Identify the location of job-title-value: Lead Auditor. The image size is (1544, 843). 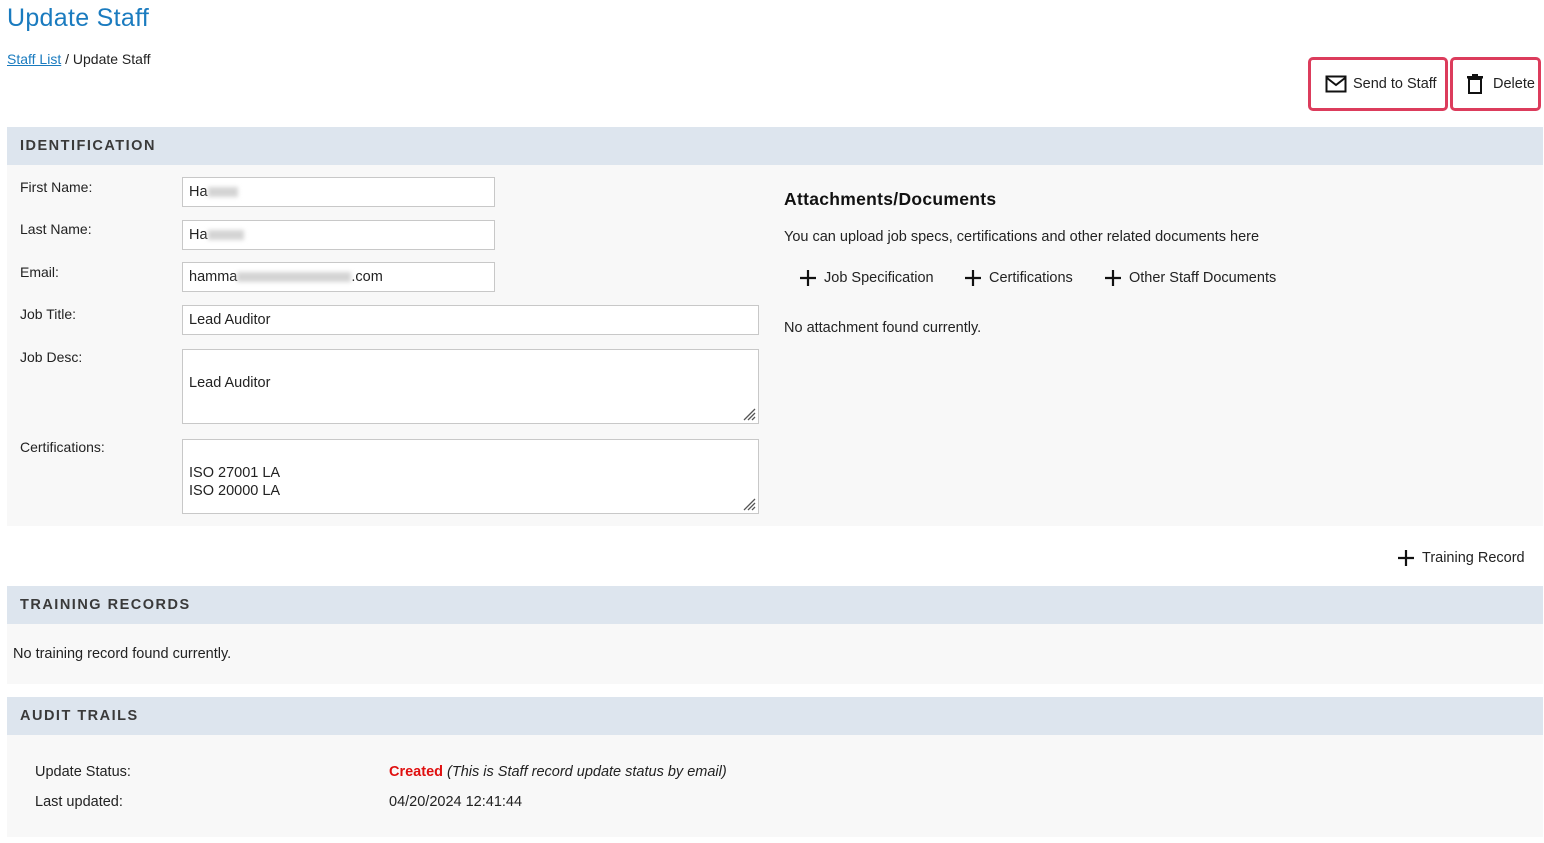
(230, 320).